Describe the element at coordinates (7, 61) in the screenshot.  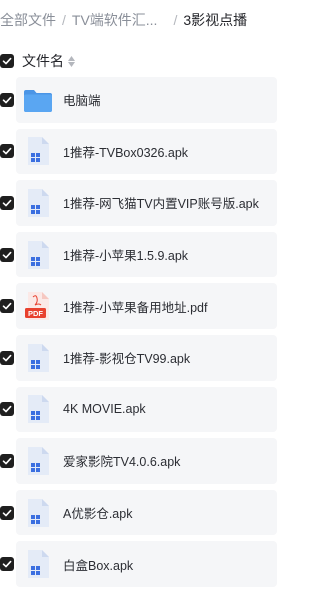
I see `select-all-checkbox` at that location.